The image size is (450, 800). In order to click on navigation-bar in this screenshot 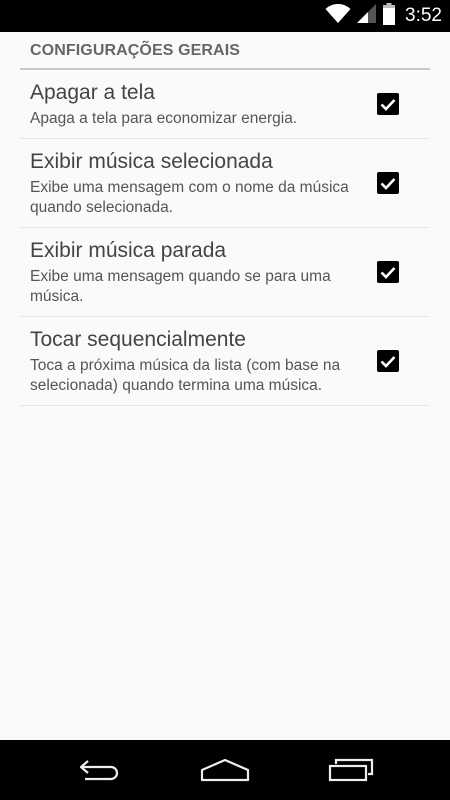, I will do `click(225, 770)`.